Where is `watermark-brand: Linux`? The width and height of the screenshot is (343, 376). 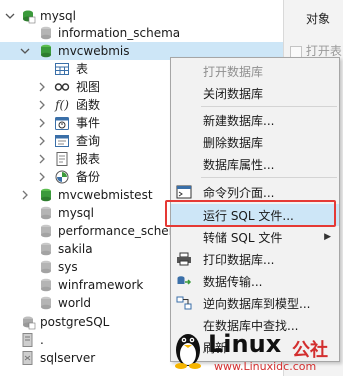
watermark-brand: Linux is located at coordinates (245, 344).